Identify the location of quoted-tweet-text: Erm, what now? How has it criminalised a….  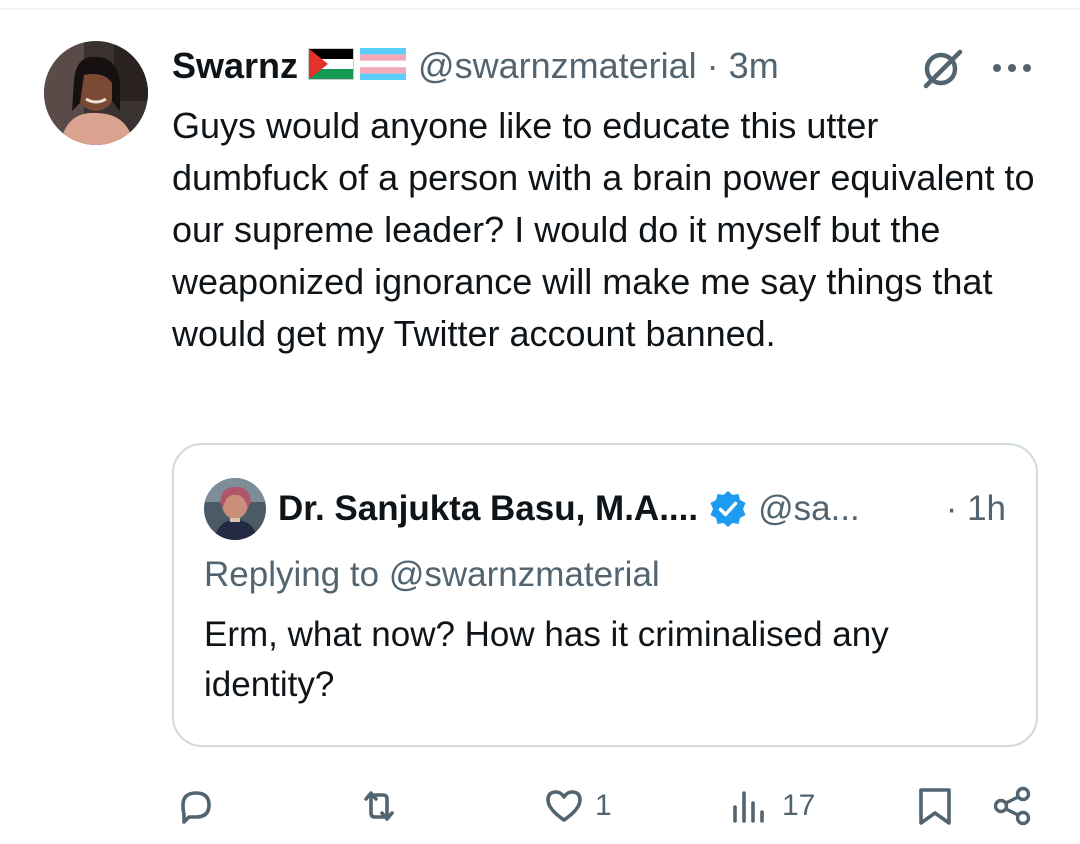
(546, 659).